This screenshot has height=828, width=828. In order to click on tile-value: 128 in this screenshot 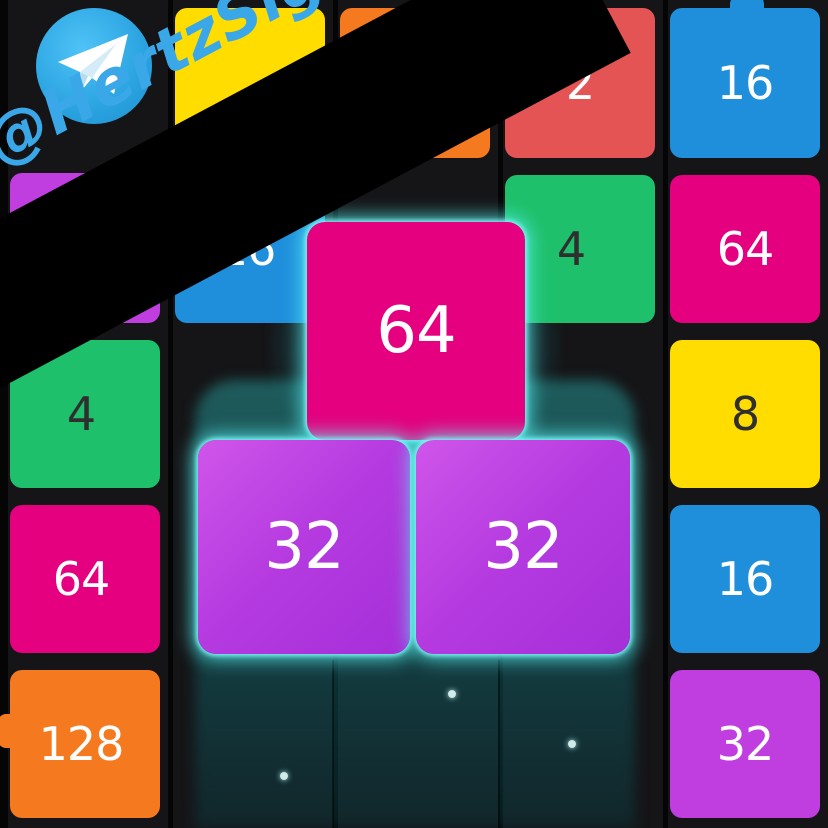, I will do `click(81, 744)`.